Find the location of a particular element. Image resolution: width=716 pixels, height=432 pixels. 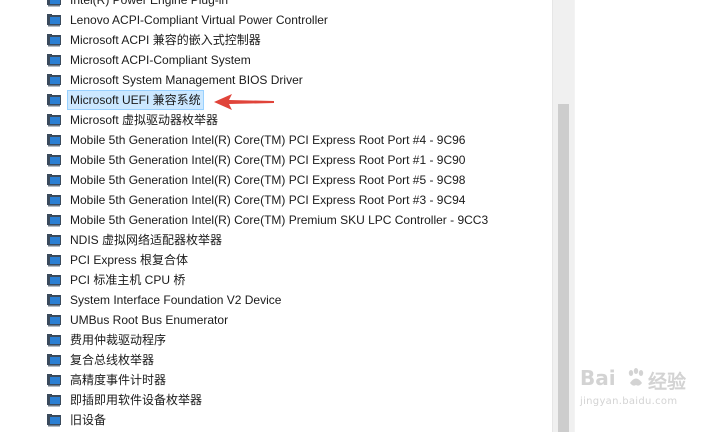

watermark-logo-text: Bai is located at coordinates (598, 378).